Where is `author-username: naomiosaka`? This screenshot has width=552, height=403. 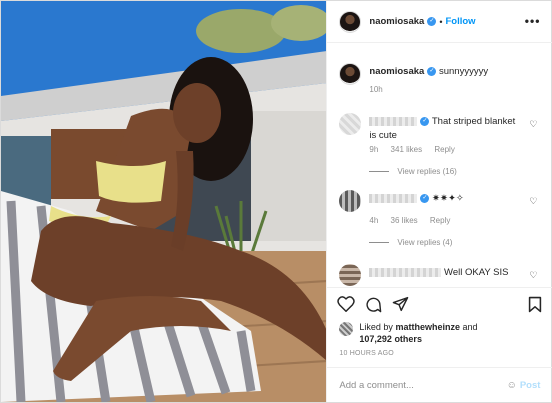 author-username: naomiosaka is located at coordinates (396, 21).